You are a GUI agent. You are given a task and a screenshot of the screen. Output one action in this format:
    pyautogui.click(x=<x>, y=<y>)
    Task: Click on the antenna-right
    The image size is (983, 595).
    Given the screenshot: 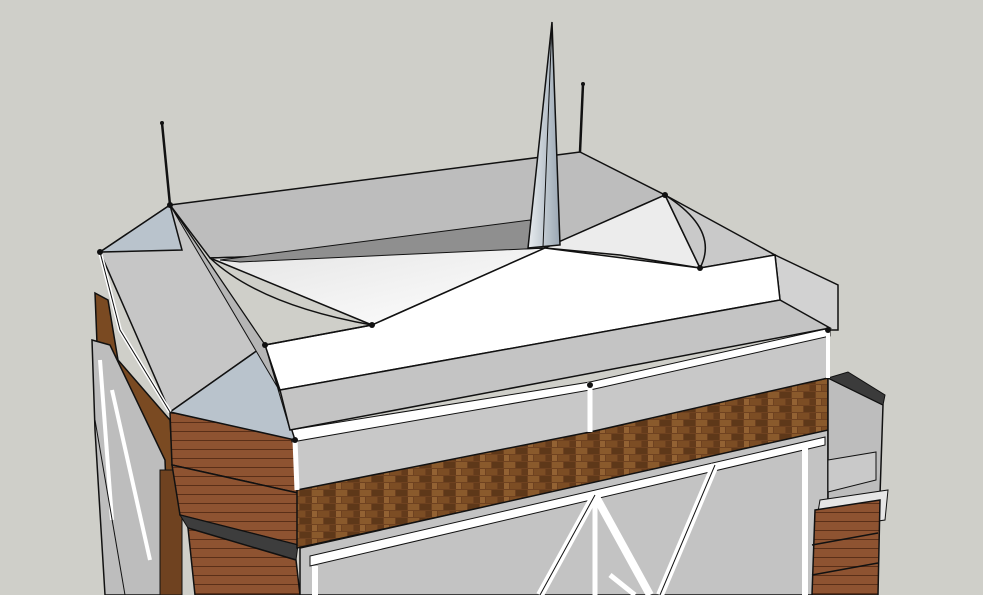 What is the action you would take?
    pyautogui.click(x=581, y=117)
    